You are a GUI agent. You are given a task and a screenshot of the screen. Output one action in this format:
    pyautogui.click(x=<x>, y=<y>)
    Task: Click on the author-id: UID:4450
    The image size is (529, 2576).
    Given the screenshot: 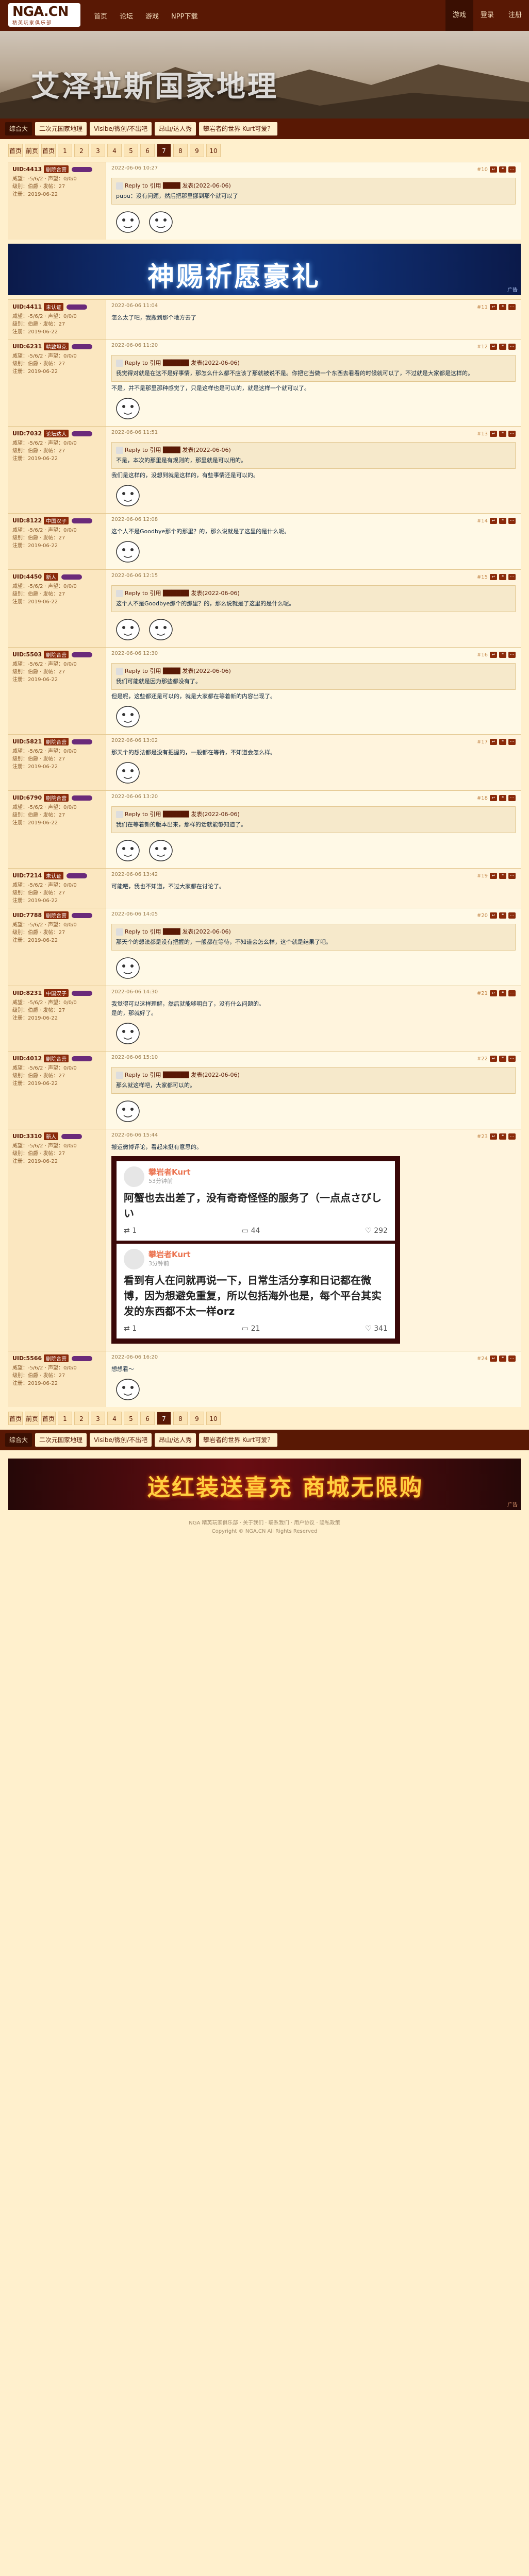 What is the action you would take?
    pyautogui.click(x=27, y=576)
    